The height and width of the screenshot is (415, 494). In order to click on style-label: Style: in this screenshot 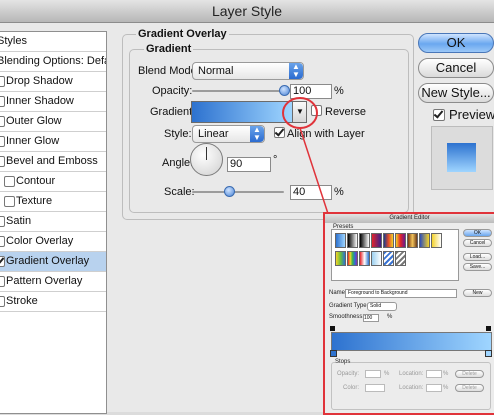, I will do `click(178, 134)`.